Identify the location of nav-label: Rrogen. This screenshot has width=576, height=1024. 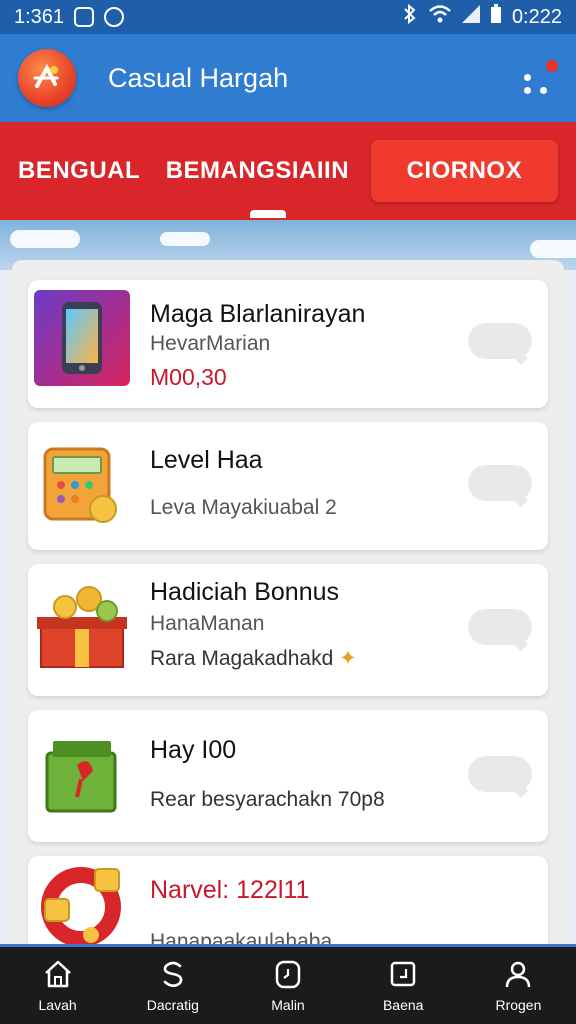
(518, 1004).